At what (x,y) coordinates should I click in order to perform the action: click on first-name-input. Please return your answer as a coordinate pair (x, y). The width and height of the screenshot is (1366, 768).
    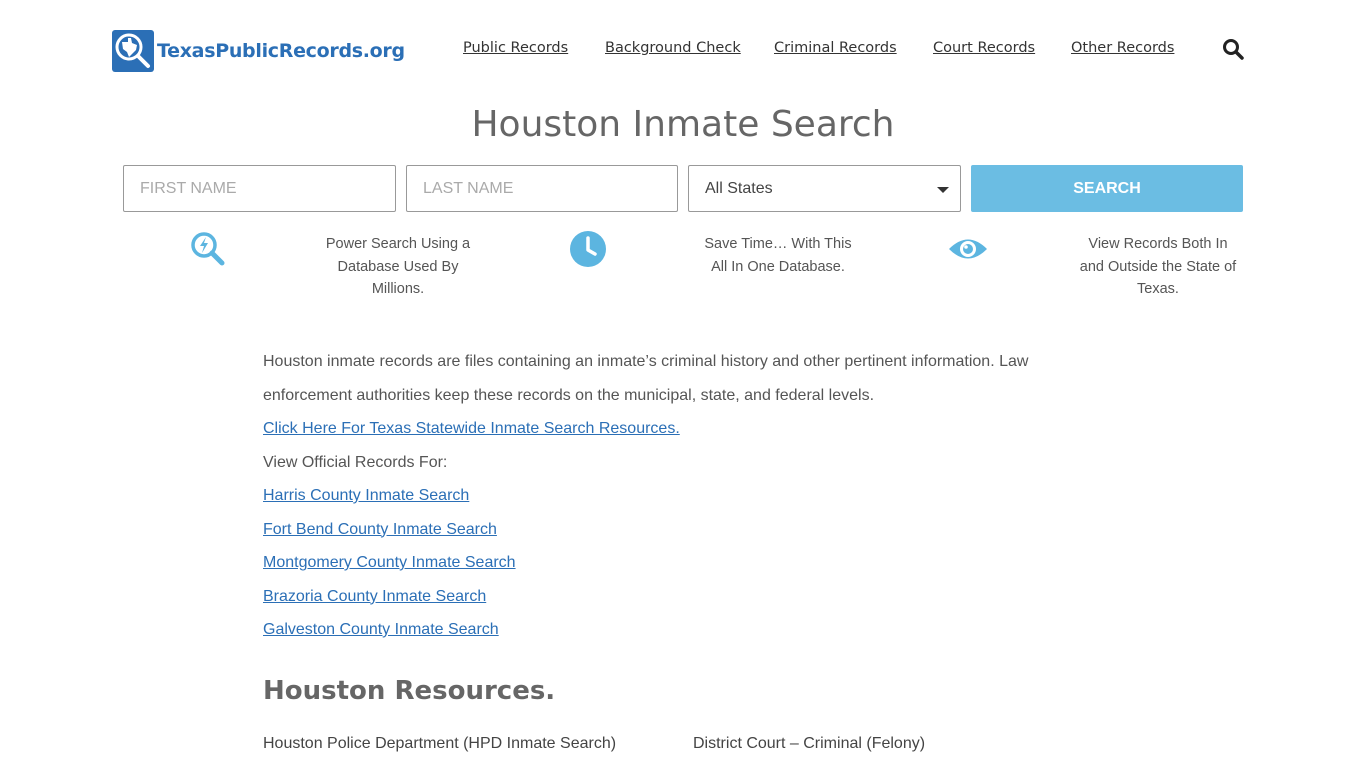
    Looking at the image, I should click on (259, 188).